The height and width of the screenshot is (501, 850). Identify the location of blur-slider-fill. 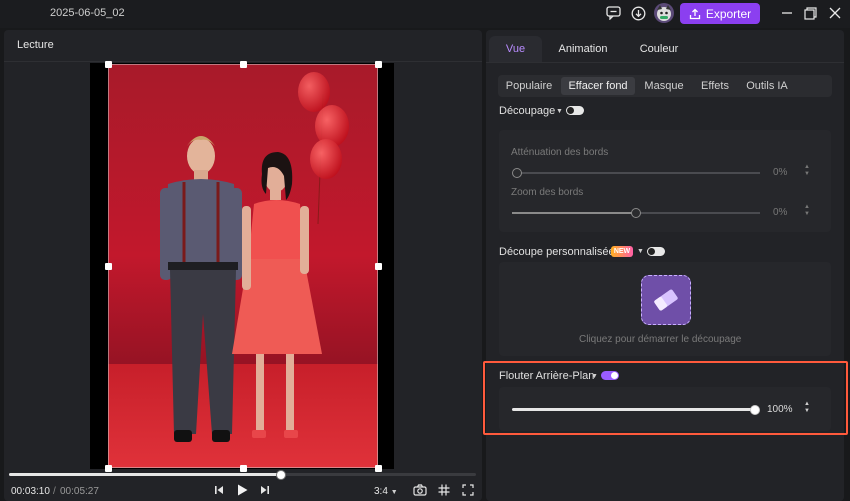
(633, 409).